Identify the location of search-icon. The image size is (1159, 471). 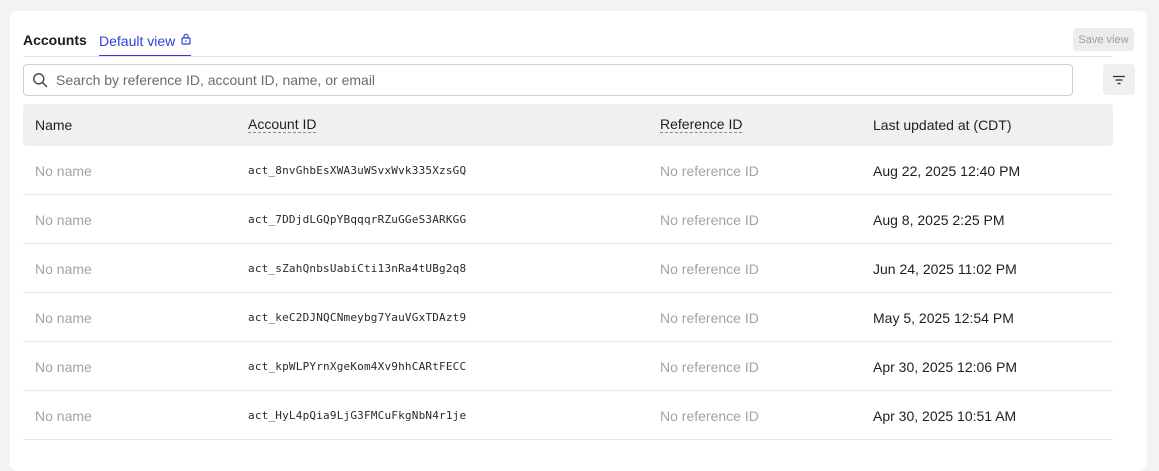
(40, 80).